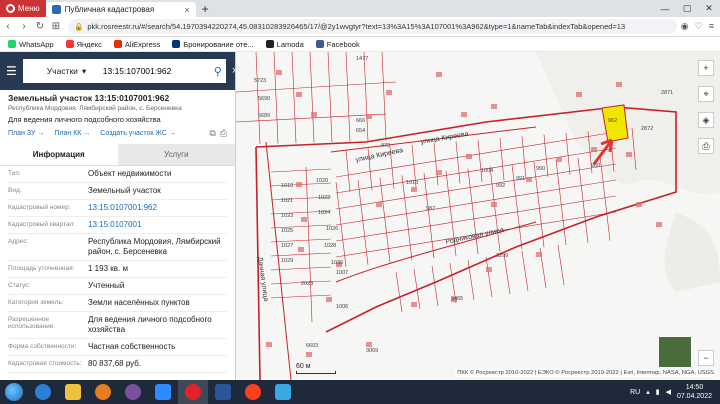 The image size is (720, 404). What do you see at coordinates (150, 324) in the screenshot?
I see `attribute-value: Для ведения личного подсобного хозяйства` at bounding box center [150, 324].